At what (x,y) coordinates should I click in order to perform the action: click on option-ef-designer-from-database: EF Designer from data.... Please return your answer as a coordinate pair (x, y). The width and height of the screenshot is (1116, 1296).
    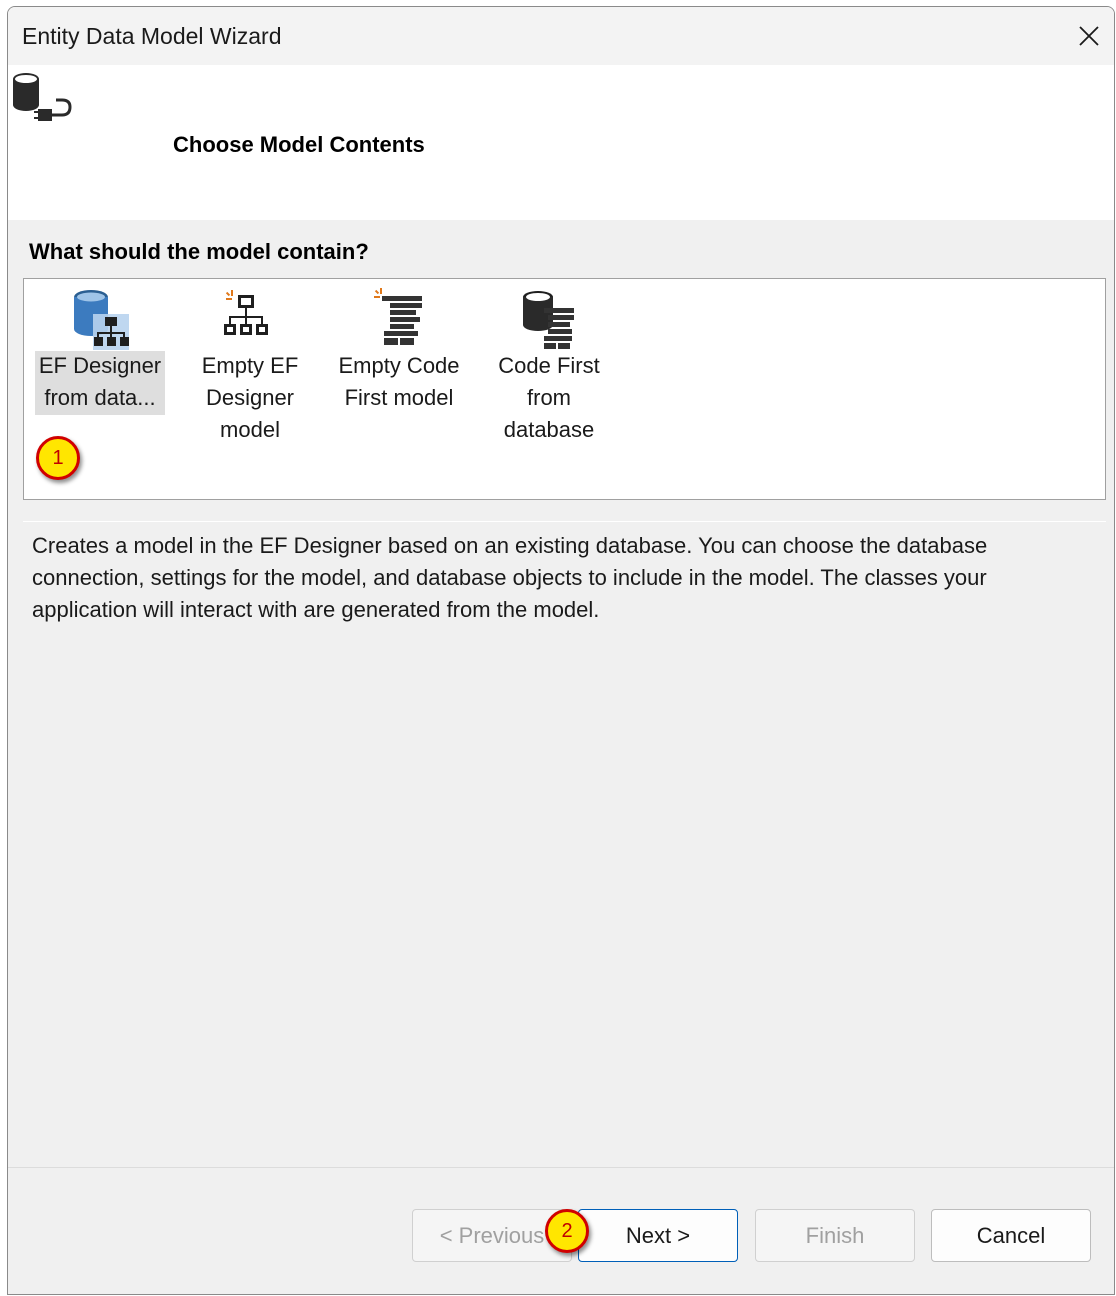
    Looking at the image, I should click on (100, 354).